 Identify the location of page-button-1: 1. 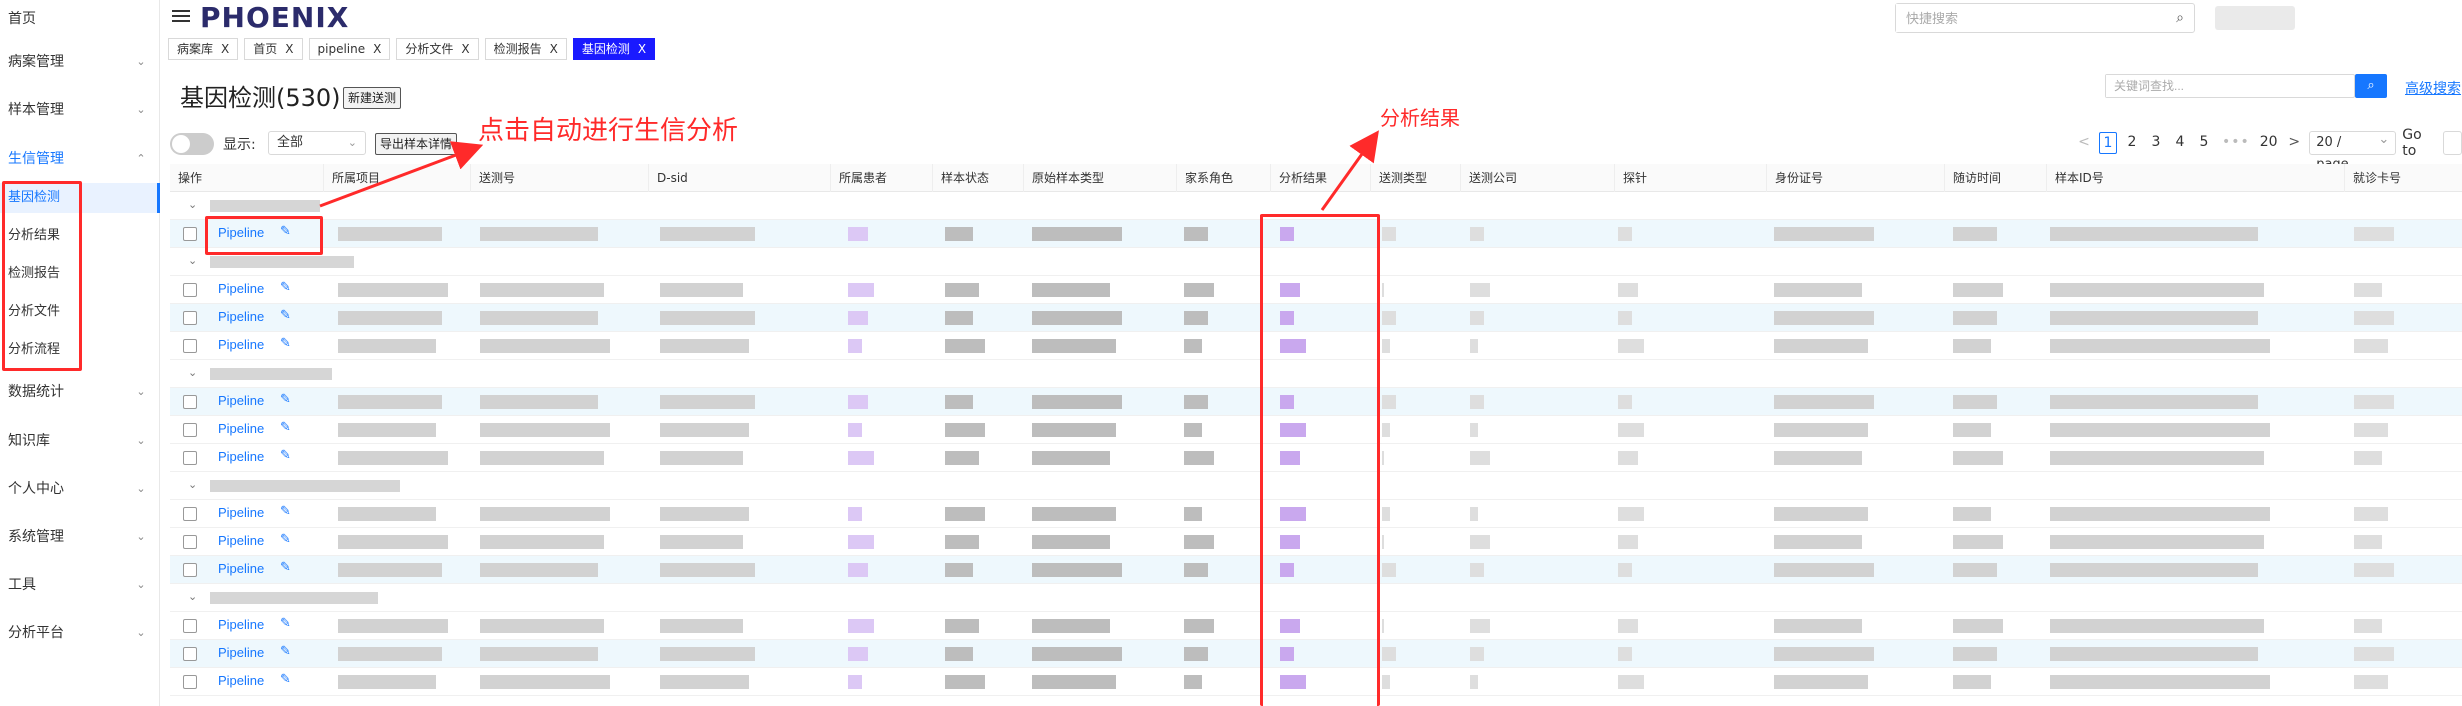
(2108, 143).